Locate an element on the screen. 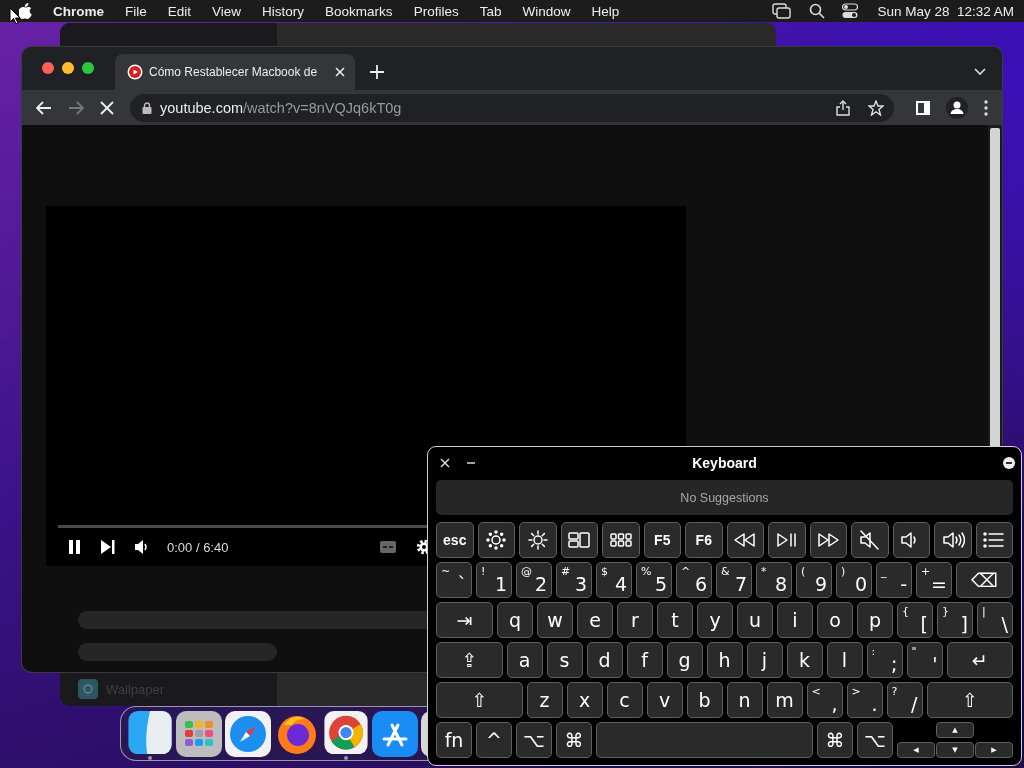 The image size is (1024, 768). menu-item: View is located at coordinates (227, 11).